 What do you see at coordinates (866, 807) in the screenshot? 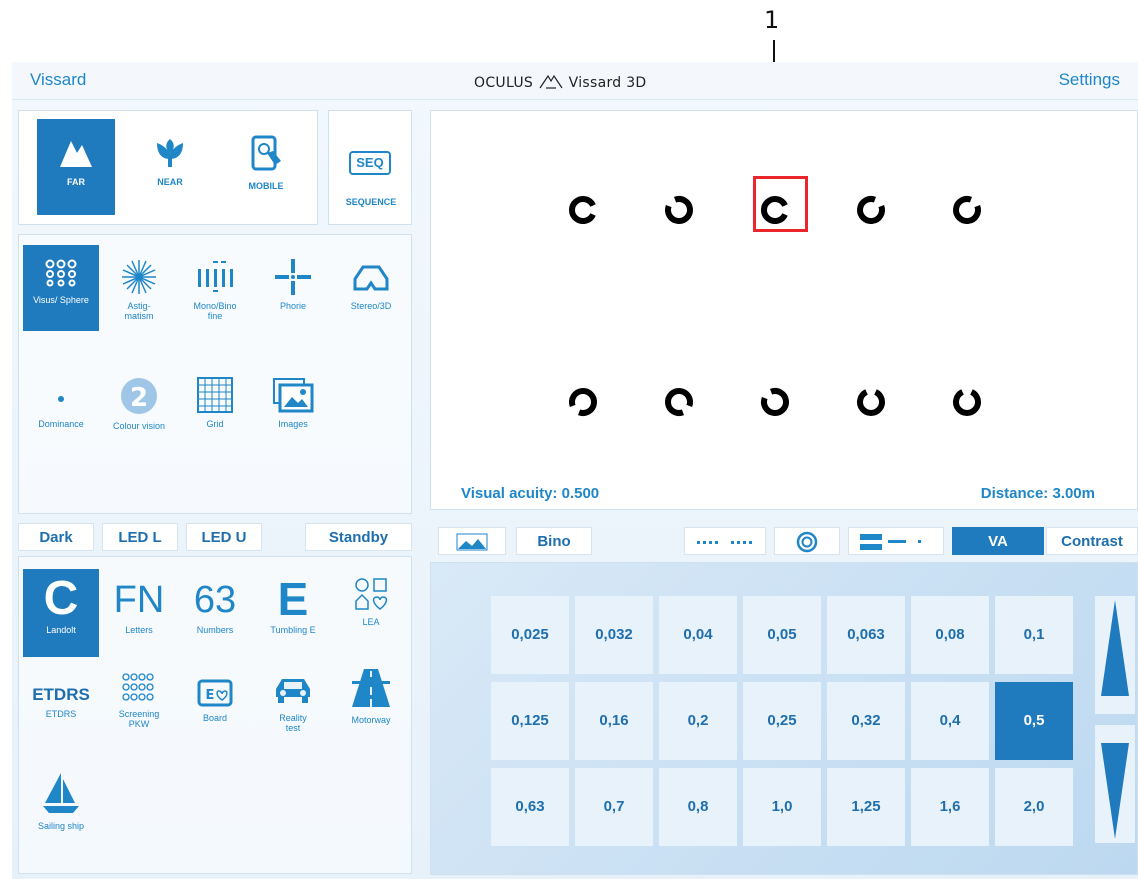
I see `va-value-button: 1,25` at bounding box center [866, 807].